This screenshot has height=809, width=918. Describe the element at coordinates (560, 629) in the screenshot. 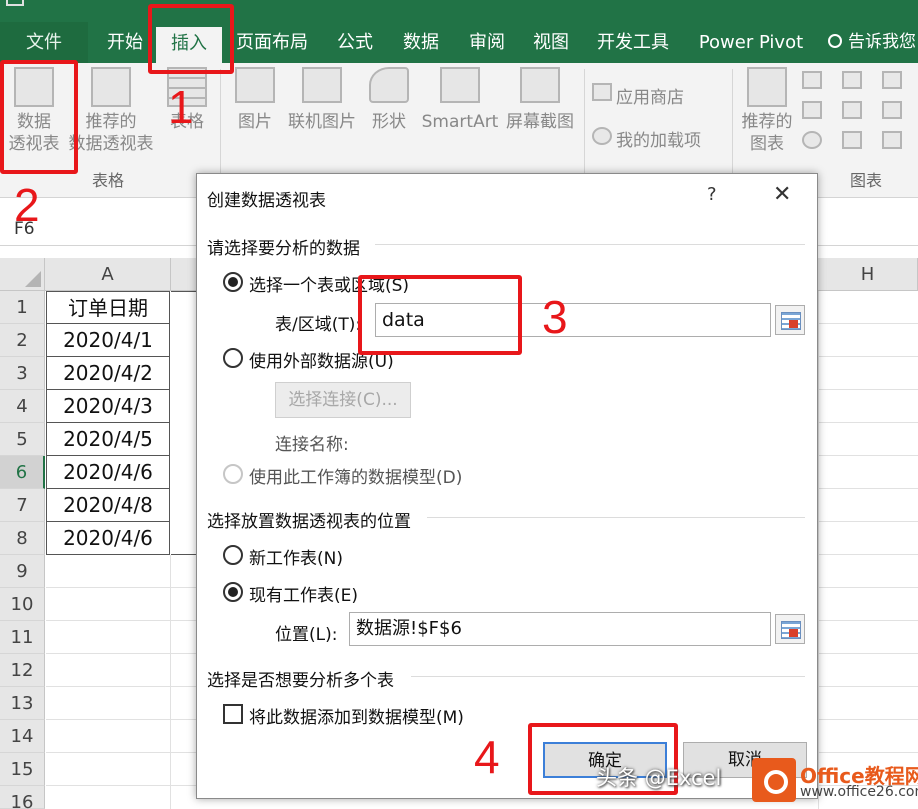

I see `location-input: 数据源!$F$6` at that location.